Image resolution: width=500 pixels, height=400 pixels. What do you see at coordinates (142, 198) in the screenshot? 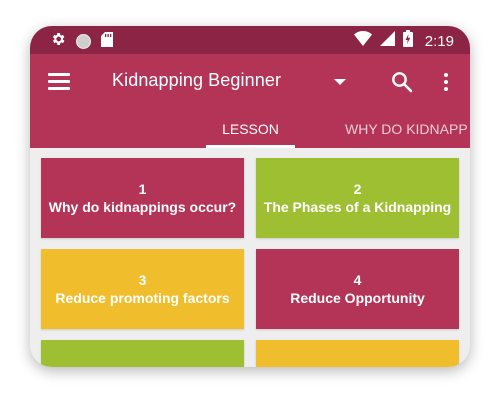
I see `lesson-card-1: 1 Why do kidnappings occur?` at bounding box center [142, 198].